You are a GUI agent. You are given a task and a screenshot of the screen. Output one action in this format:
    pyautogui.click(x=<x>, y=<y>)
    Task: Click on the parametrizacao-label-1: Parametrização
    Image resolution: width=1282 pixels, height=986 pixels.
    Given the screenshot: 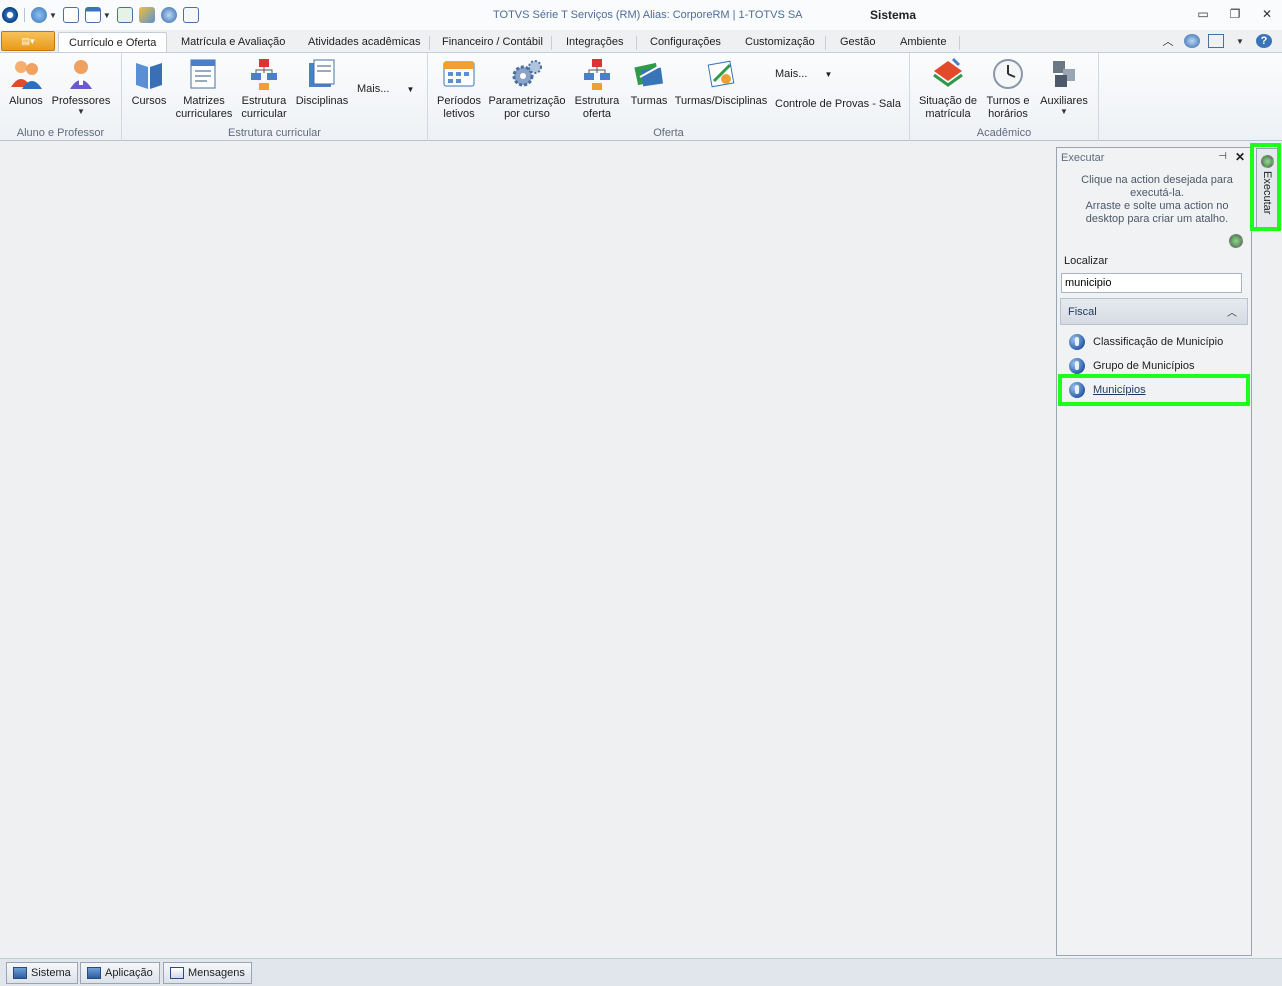 What is the action you would take?
    pyautogui.click(x=527, y=101)
    